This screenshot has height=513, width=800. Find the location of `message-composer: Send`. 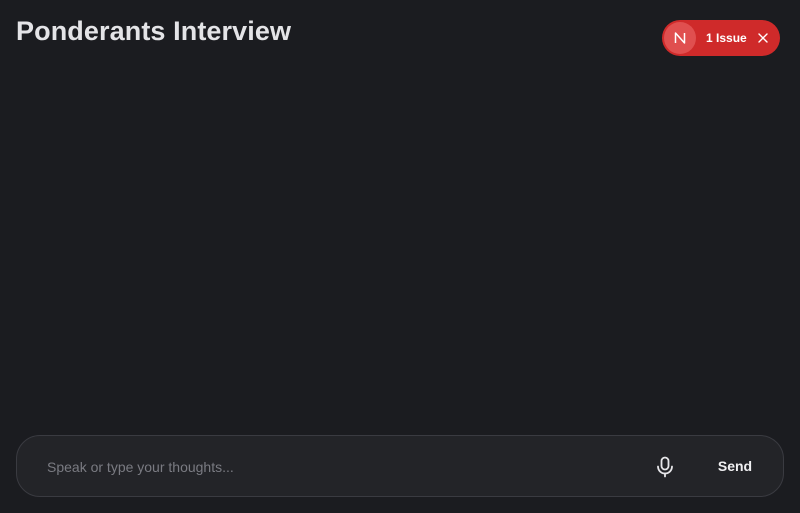

message-composer: Send is located at coordinates (400, 466).